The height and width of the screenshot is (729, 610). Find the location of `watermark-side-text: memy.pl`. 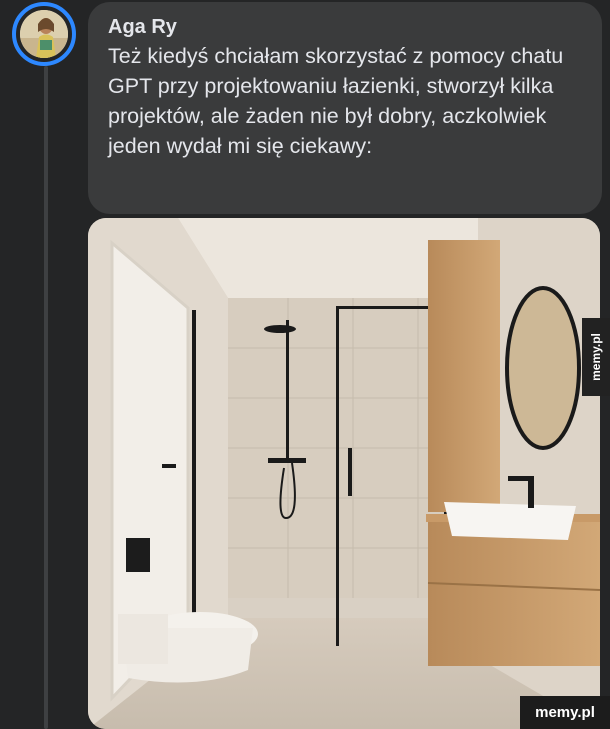

watermark-side-text: memy.pl is located at coordinates (596, 357).